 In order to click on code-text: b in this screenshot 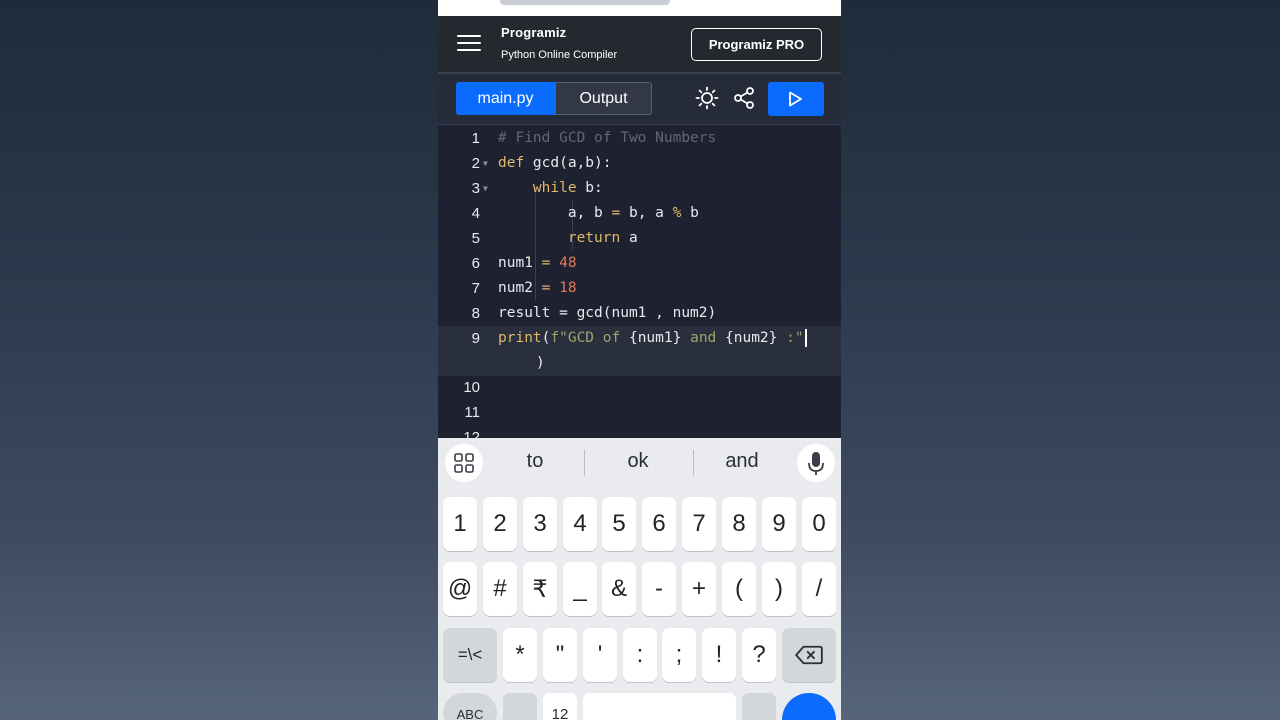, I will do `click(690, 213)`.